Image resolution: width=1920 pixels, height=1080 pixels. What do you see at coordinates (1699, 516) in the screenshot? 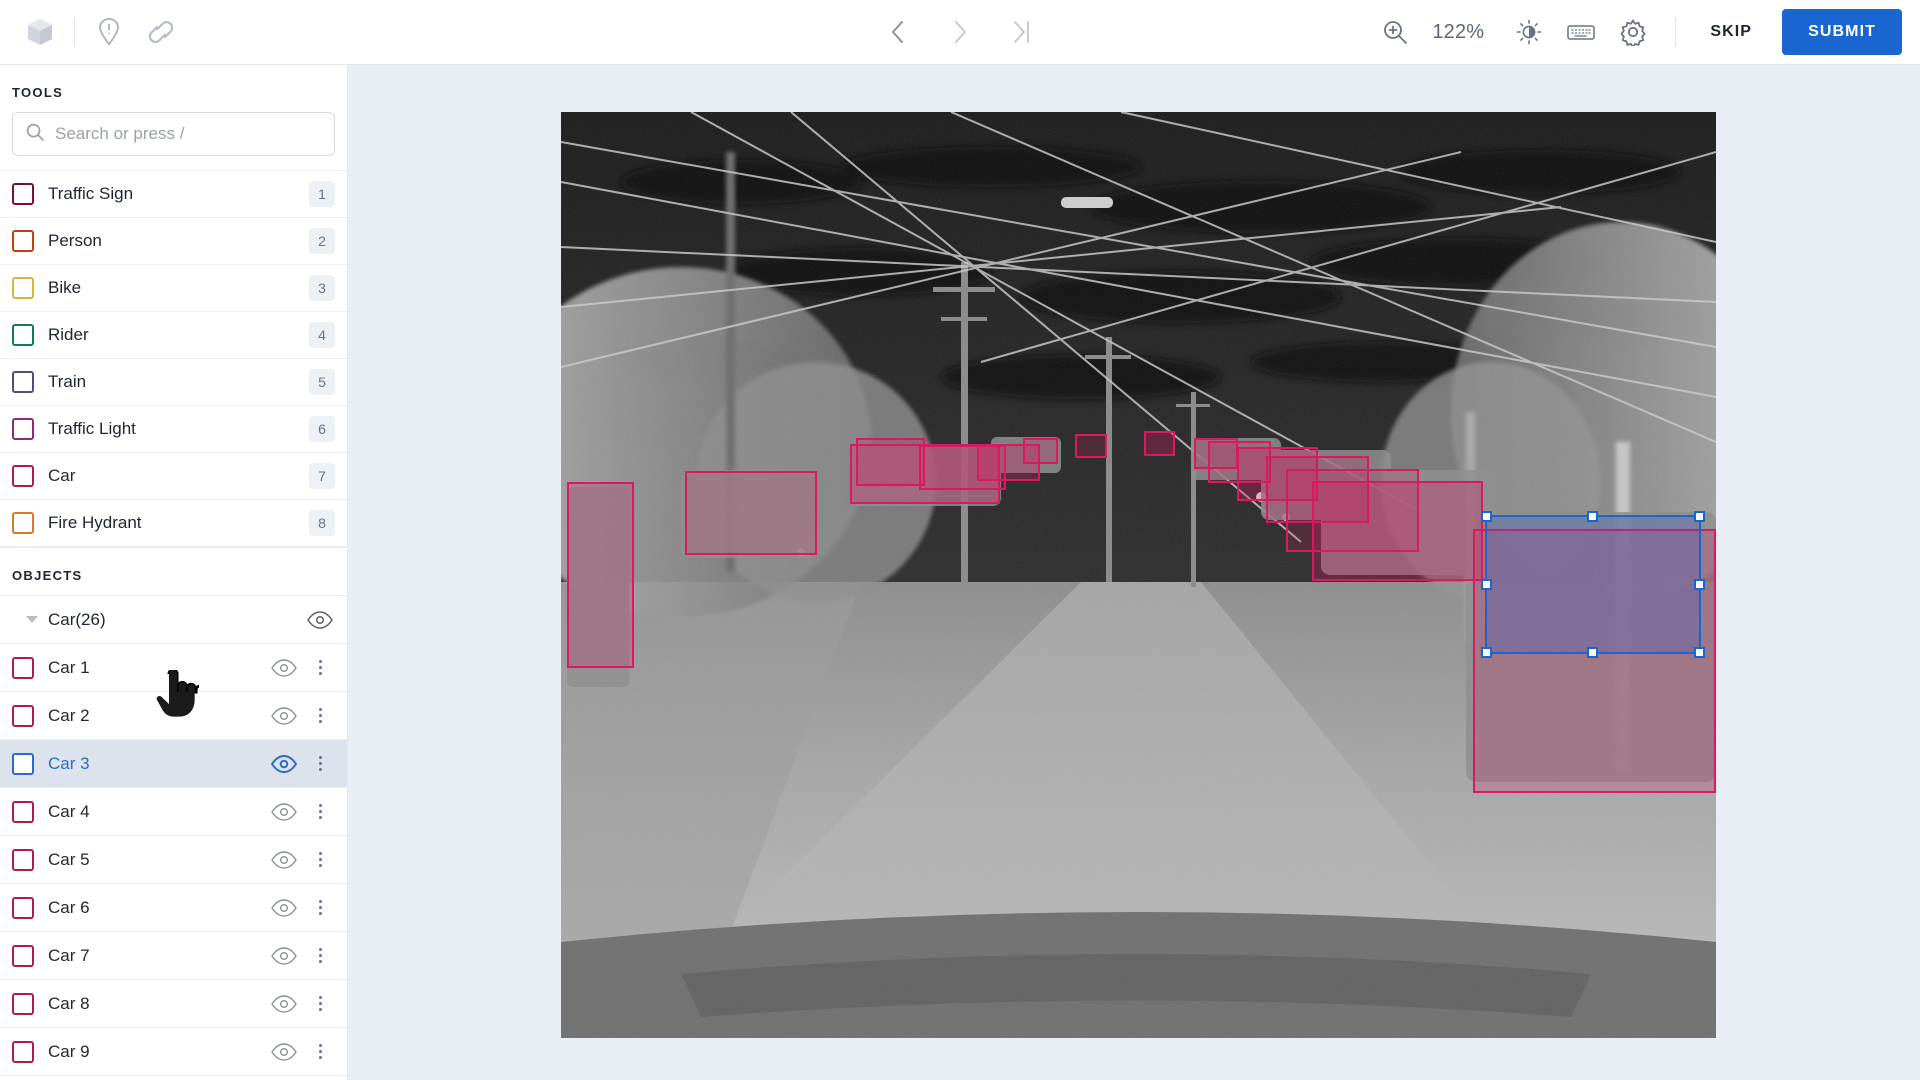
I see `resize-handle-ne` at bounding box center [1699, 516].